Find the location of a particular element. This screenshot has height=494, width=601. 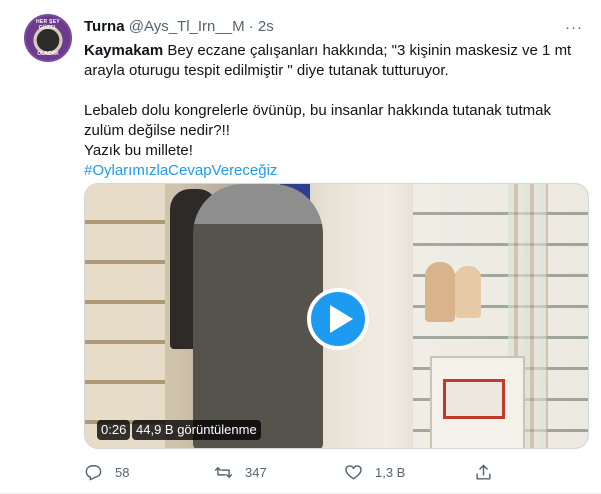

video-frame-counter-sign is located at coordinates (474, 399).